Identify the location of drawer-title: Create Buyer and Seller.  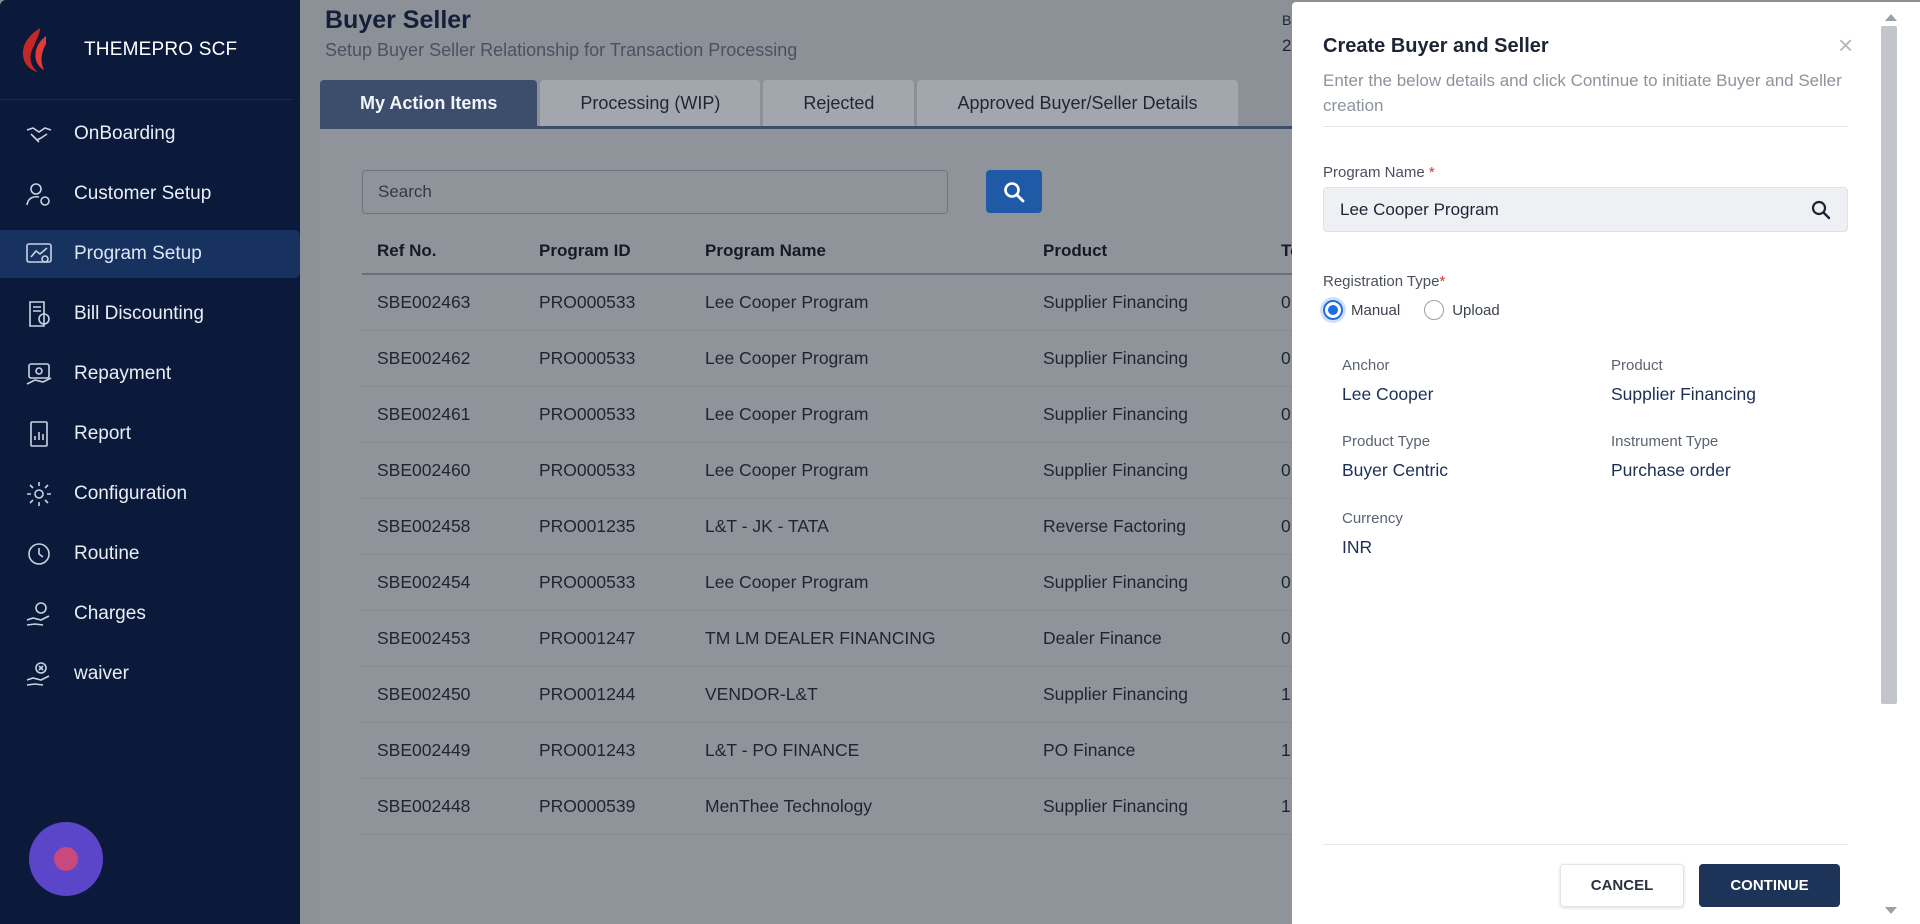
(1436, 46).